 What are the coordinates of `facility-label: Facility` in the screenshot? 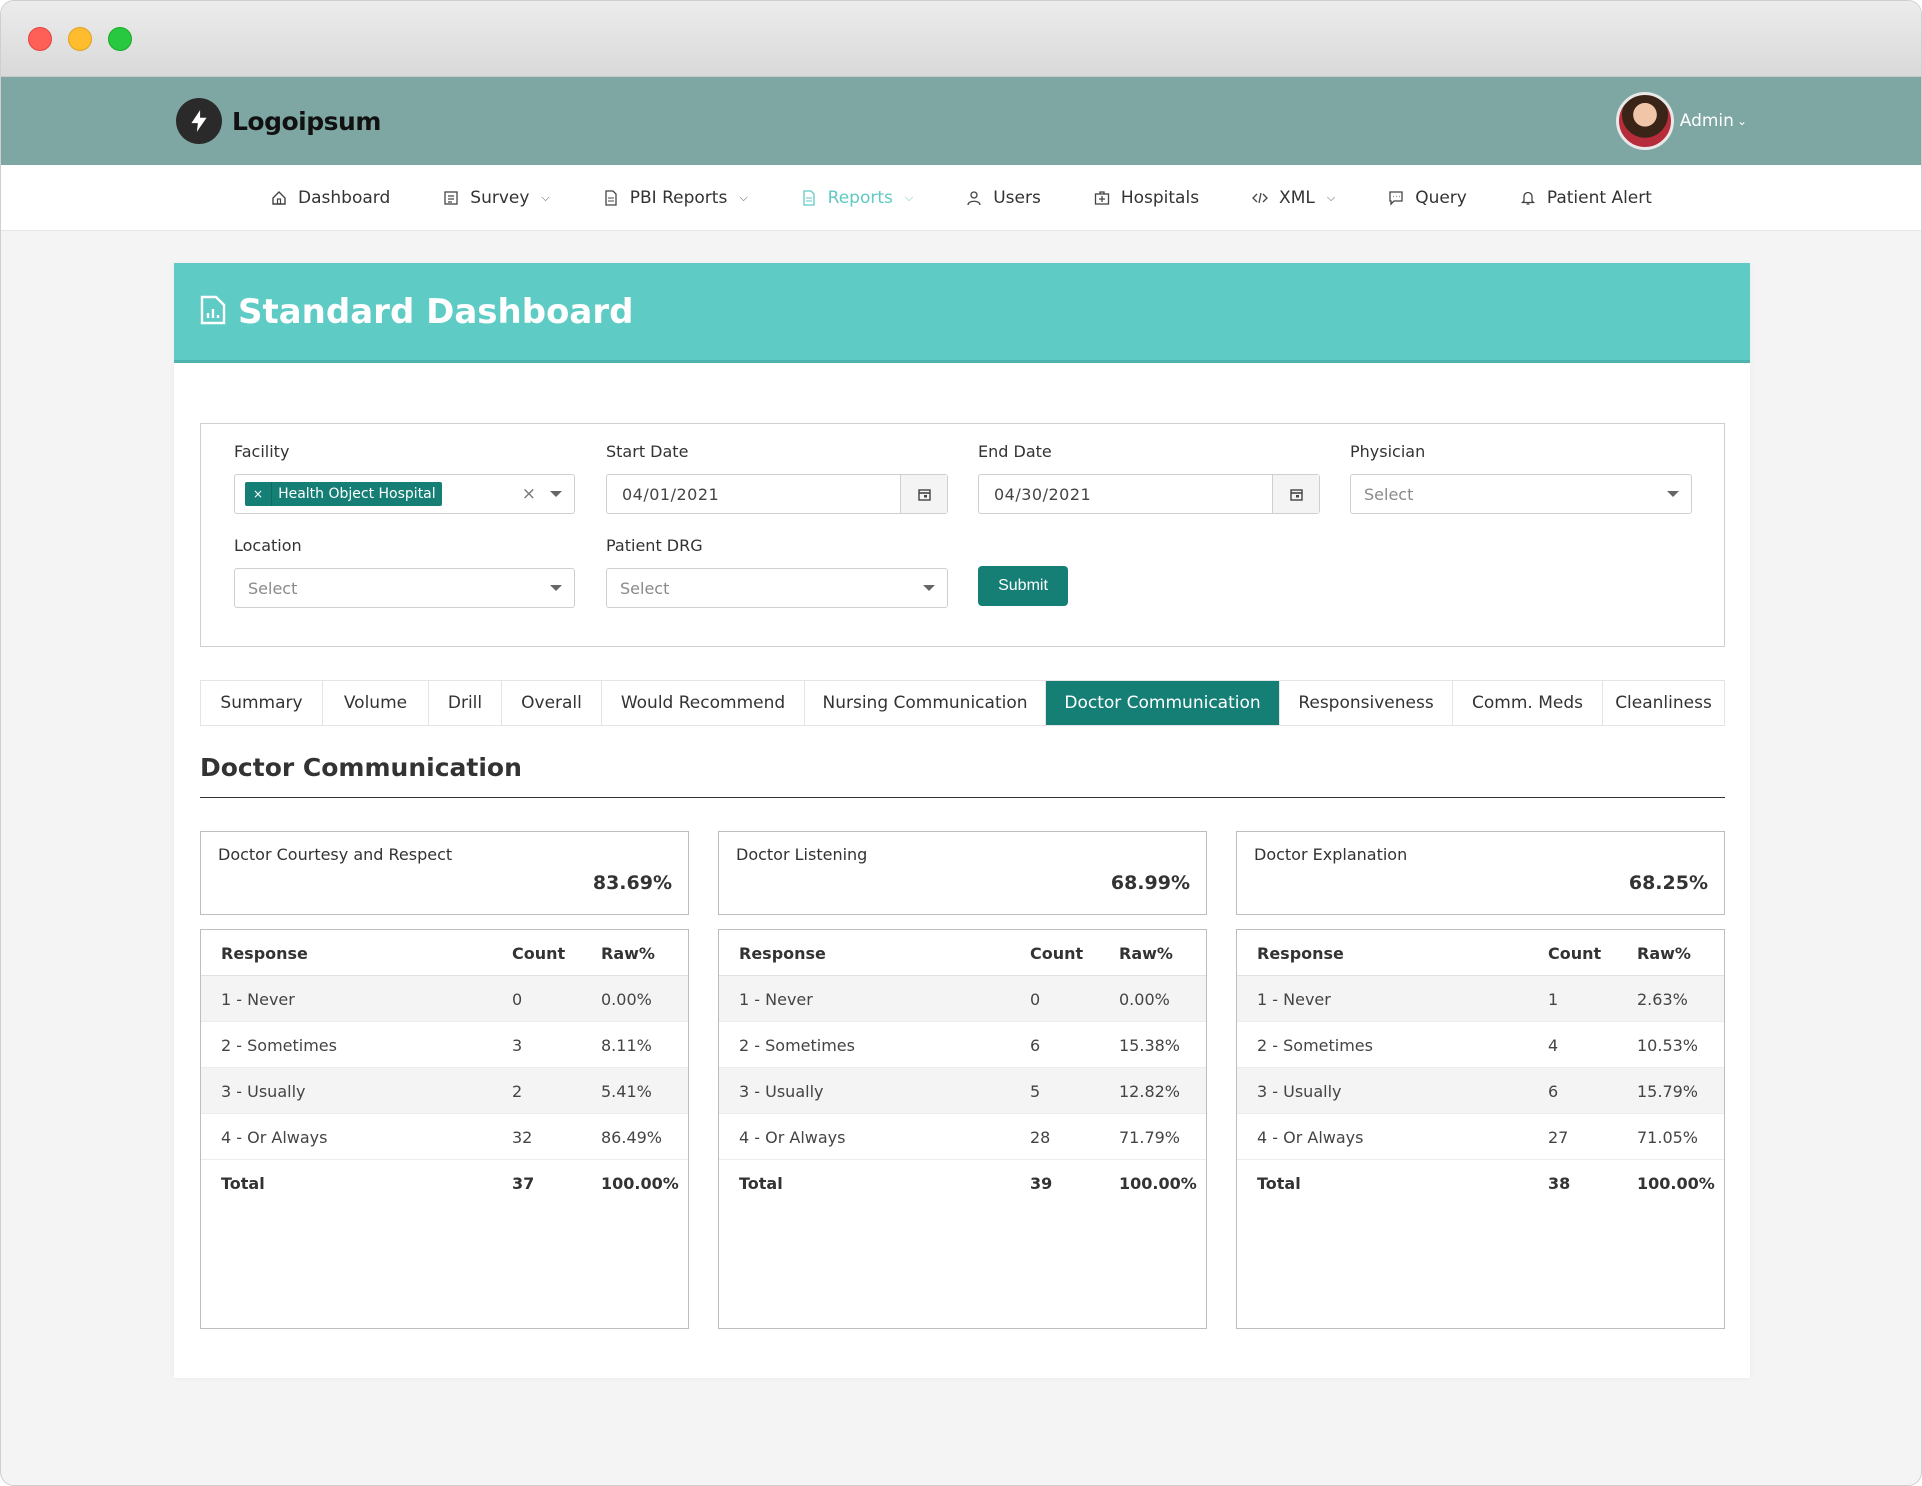 It's located at (262, 451).